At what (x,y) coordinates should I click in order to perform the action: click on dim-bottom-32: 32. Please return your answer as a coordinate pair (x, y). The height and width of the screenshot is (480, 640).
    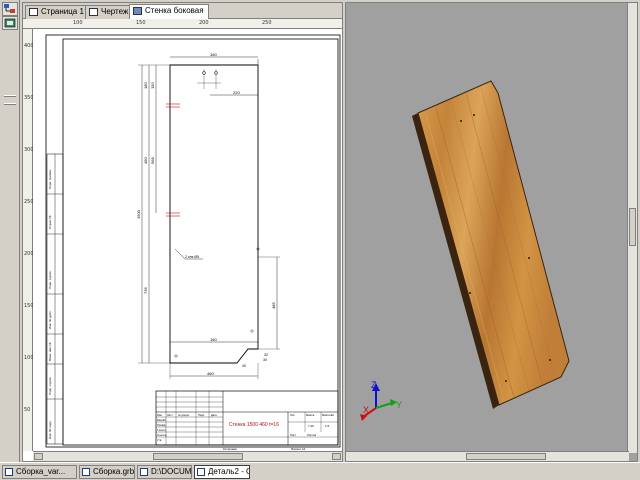
    Looking at the image, I should click on (266, 355).